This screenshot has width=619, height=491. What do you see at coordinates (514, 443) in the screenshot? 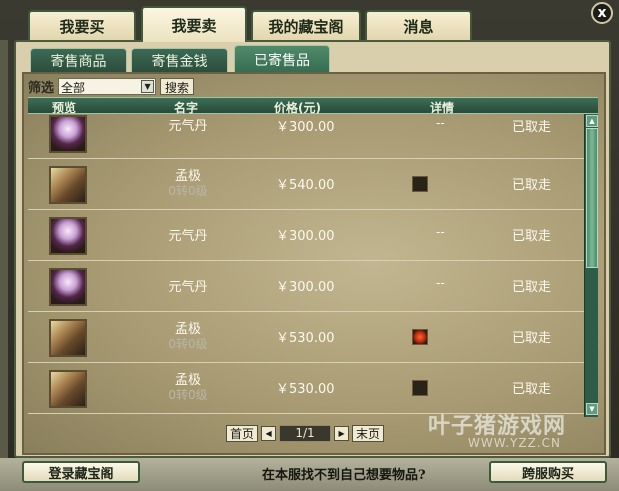
I see `watermark-url: WWW.YZZ.CN` at bounding box center [514, 443].